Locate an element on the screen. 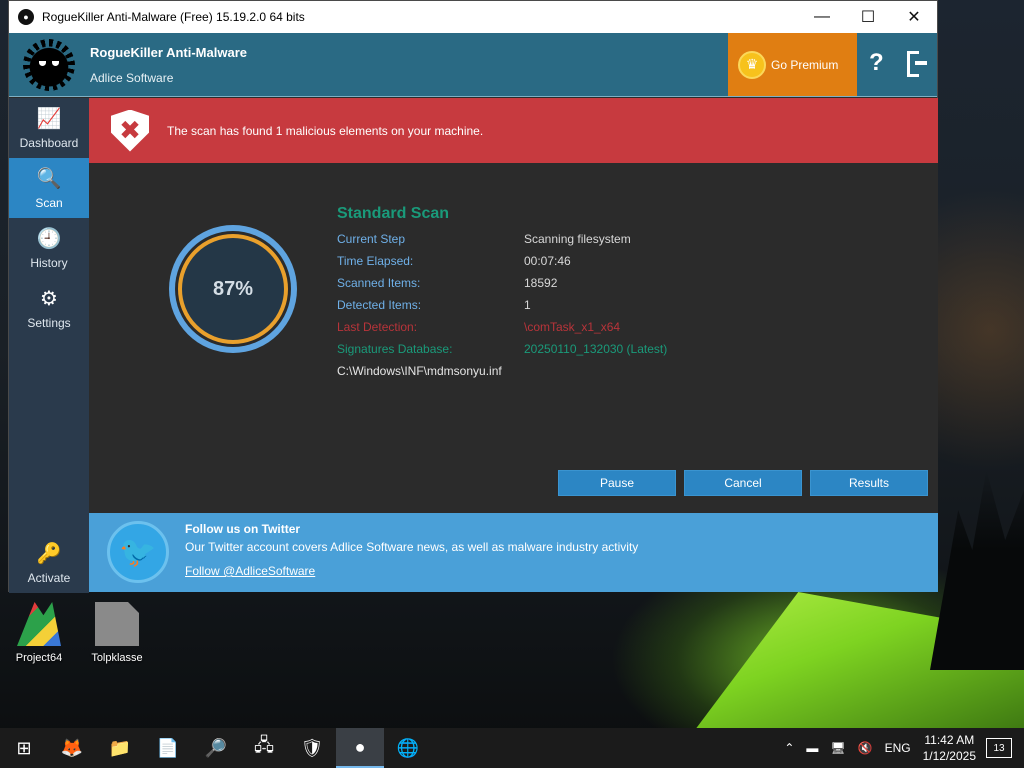  language-indicator: ENG is located at coordinates (898, 748).